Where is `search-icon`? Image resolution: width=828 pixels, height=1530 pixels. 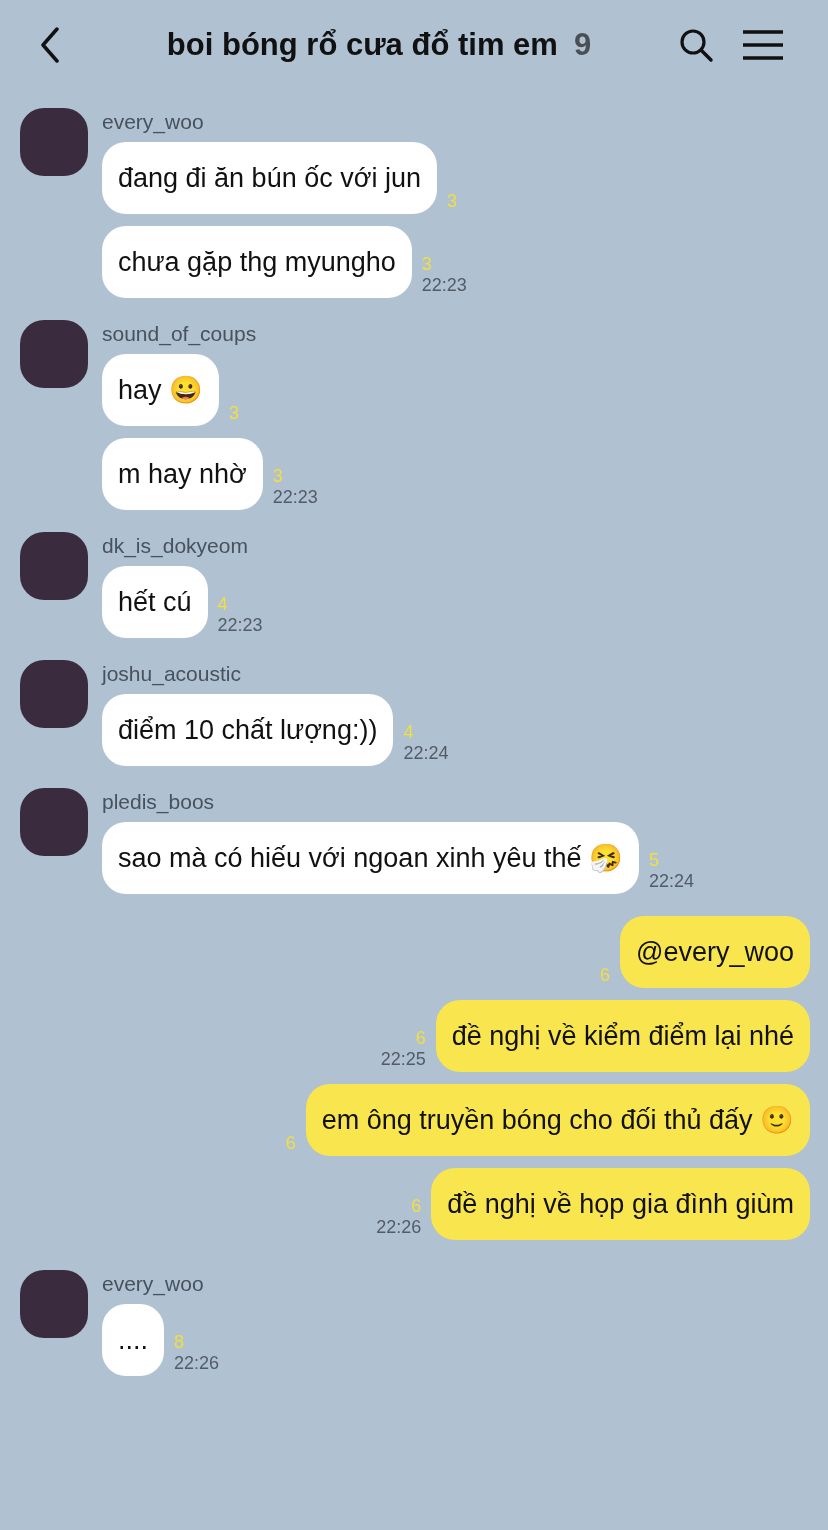
search-icon is located at coordinates (696, 45).